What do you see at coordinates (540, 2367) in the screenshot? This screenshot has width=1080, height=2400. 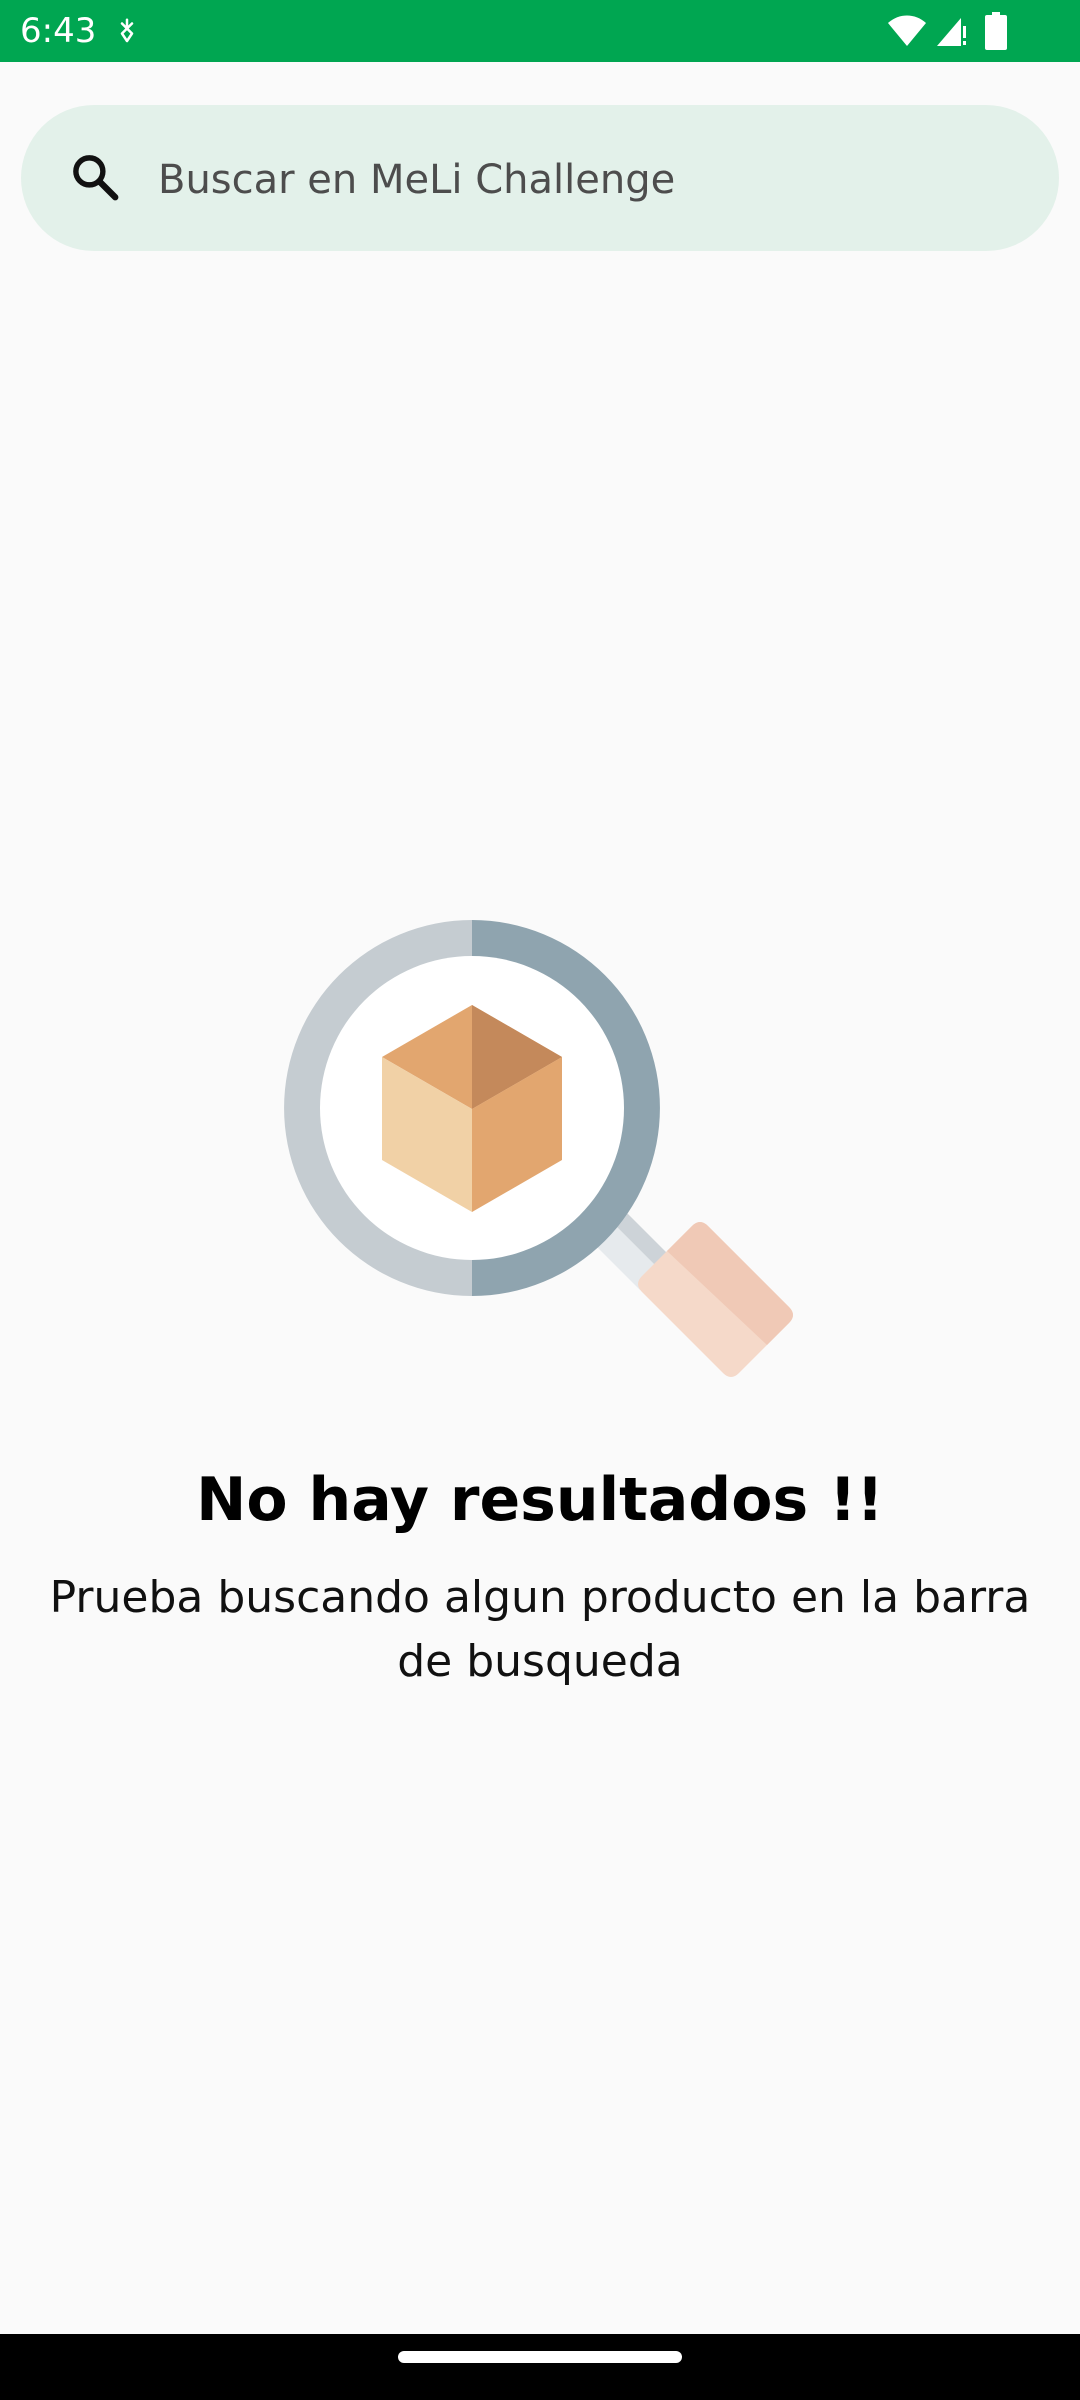 I see `navigation-bar` at bounding box center [540, 2367].